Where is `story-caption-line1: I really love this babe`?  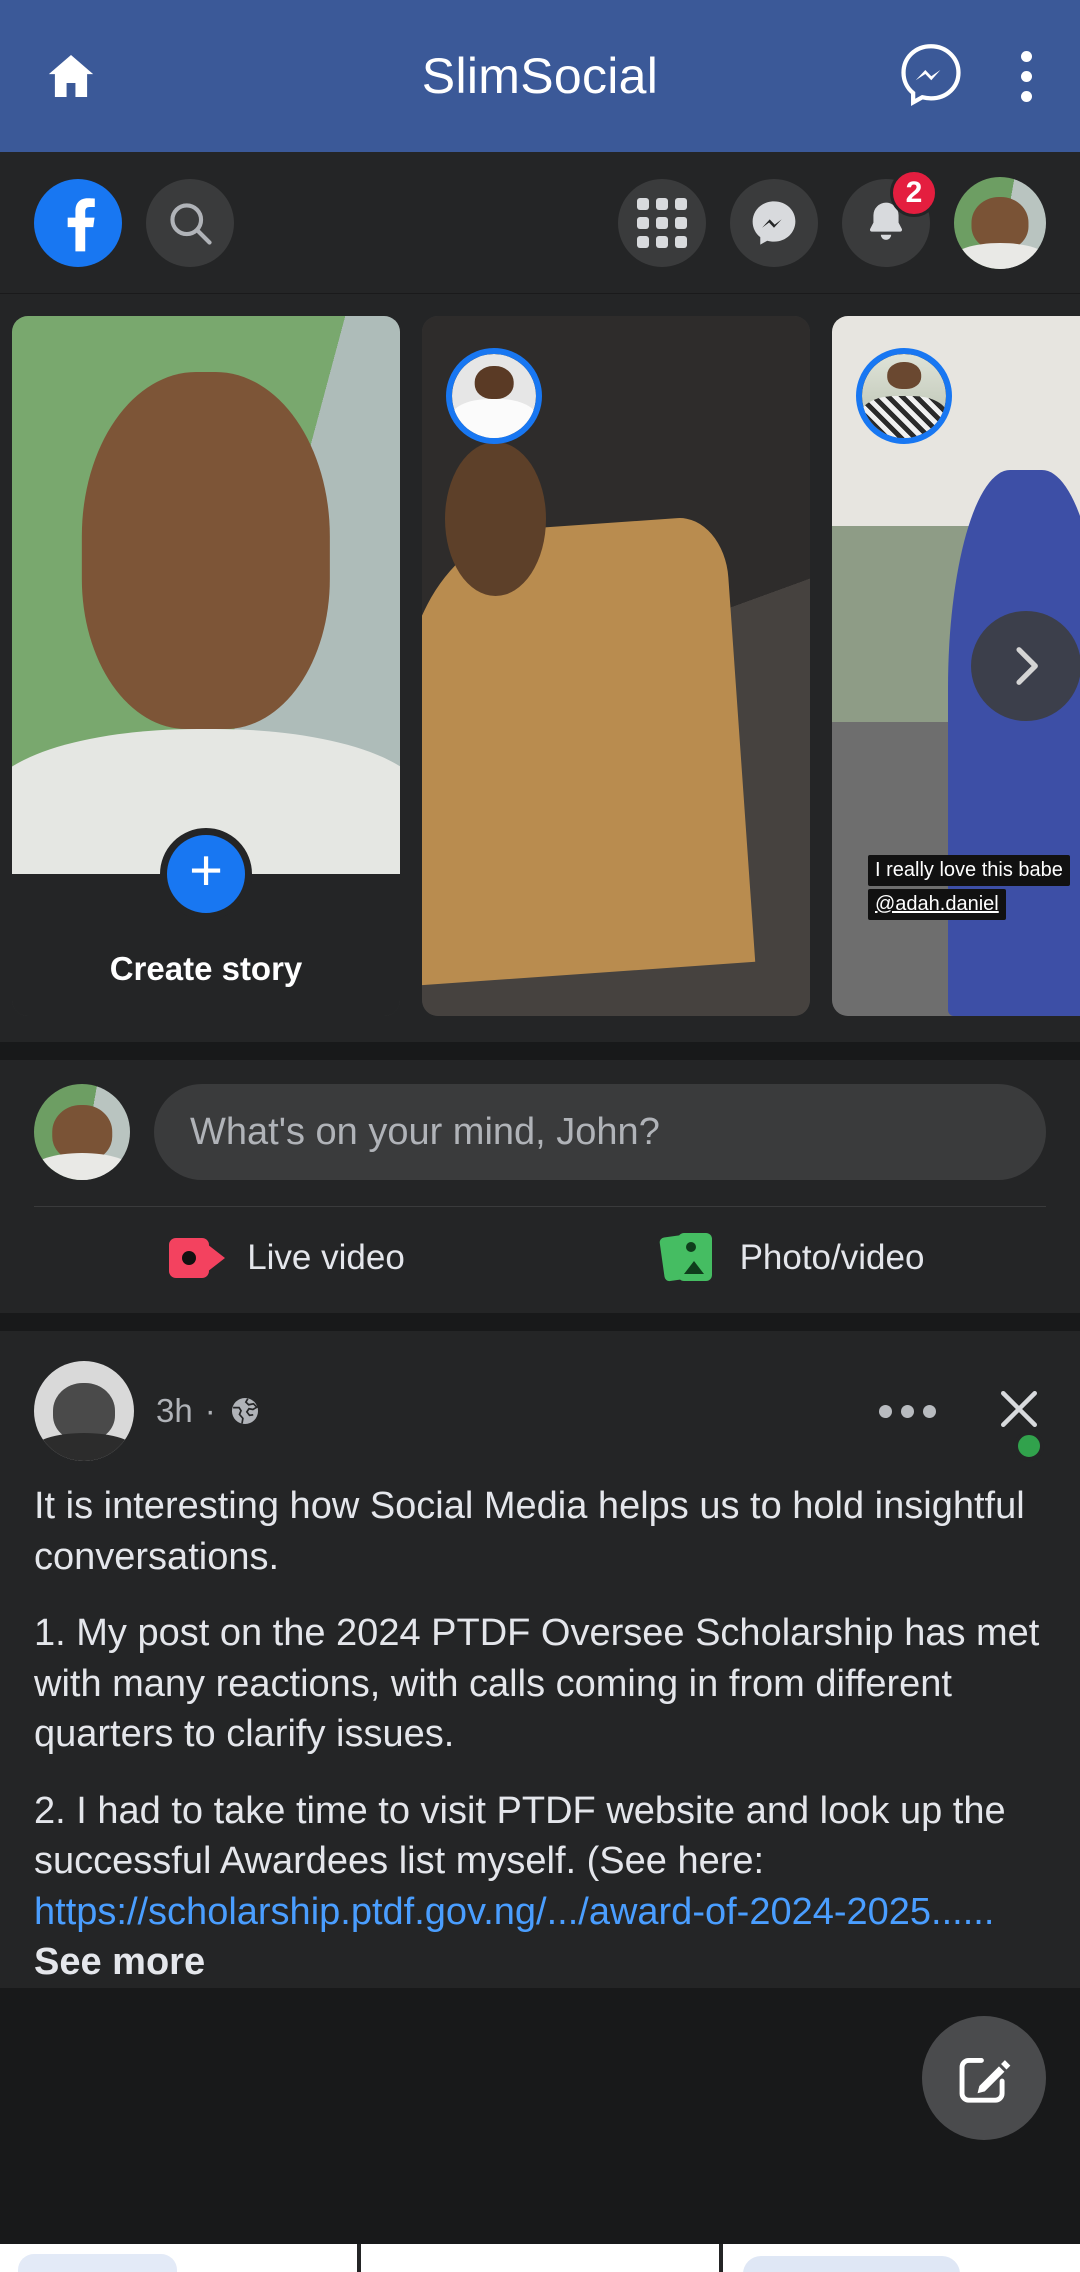 story-caption-line1: I really love this babe is located at coordinates (969, 870).